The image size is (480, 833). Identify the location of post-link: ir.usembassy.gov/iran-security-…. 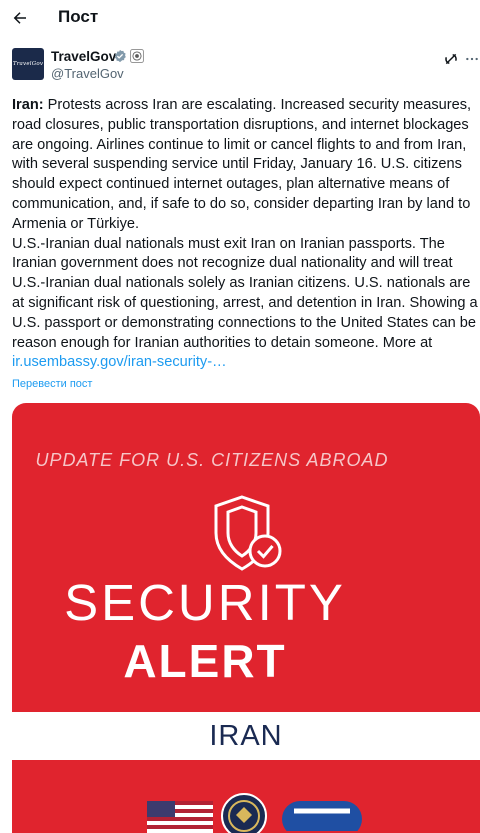
(119, 362).